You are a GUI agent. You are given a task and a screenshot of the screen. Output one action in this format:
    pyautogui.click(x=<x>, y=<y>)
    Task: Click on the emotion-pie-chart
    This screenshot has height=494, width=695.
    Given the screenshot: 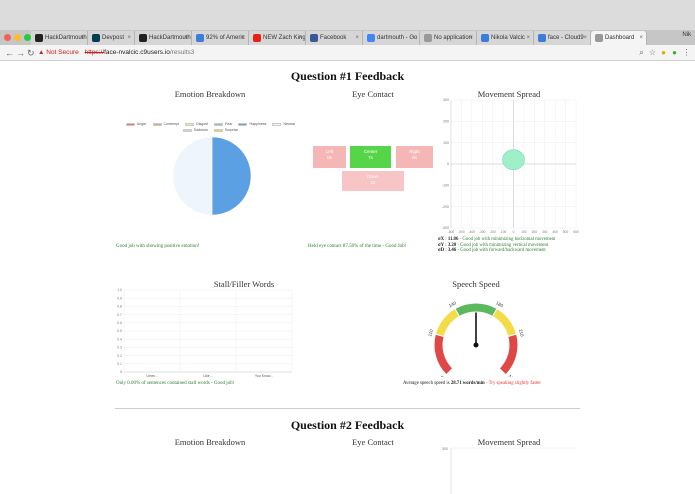 What is the action you would take?
    pyautogui.click(x=212, y=176)
    